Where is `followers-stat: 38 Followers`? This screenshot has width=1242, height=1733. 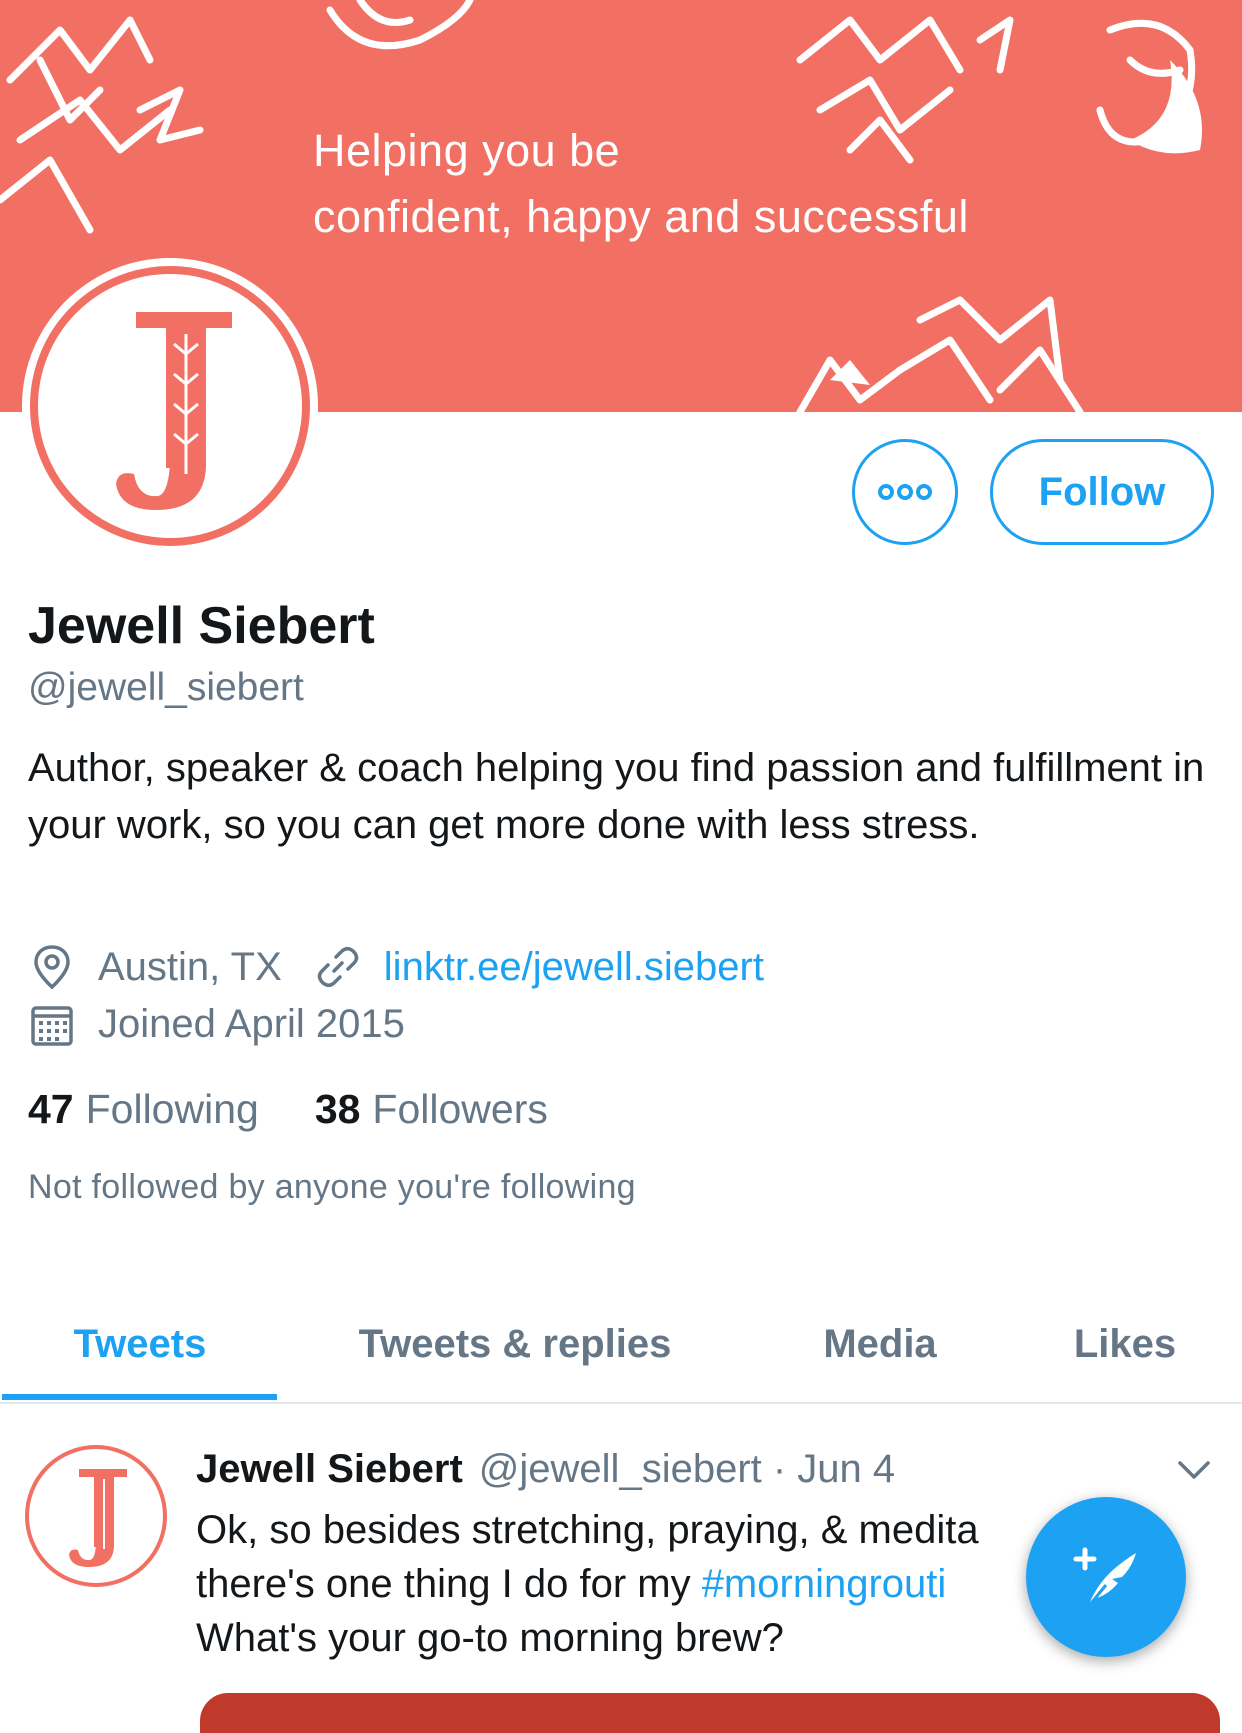
followers-stat: 38 Followers is located at coordinates (431, 1109).